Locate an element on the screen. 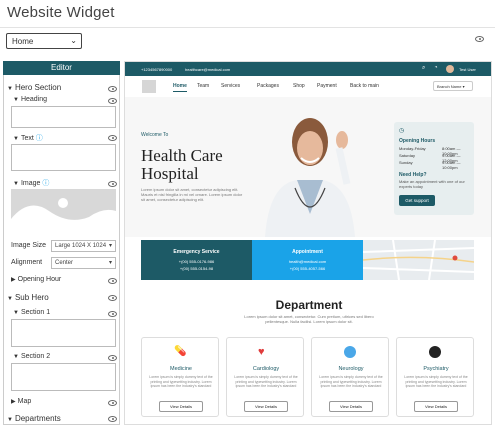 The image size is (495, 425). image-placeholder is located at coordinates (63, 211).